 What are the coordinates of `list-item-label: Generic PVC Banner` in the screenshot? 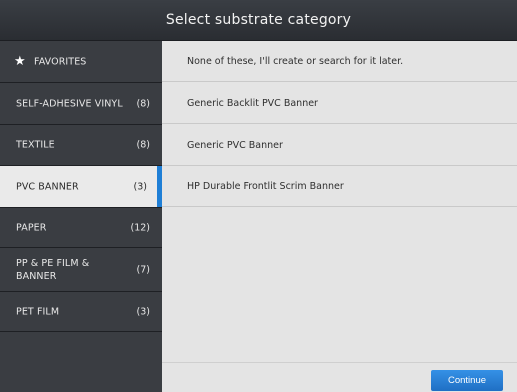 It's located at (235, 145).